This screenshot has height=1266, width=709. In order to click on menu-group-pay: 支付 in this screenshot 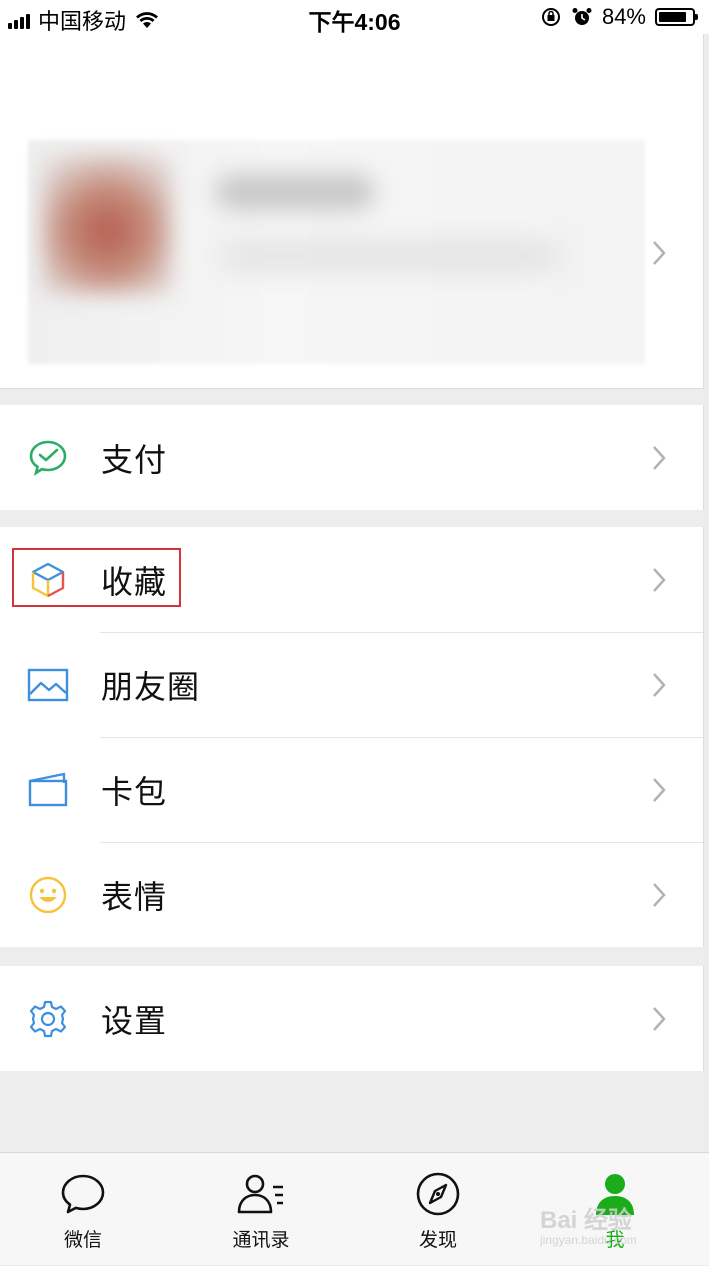, I will do `click(352, 457)`.